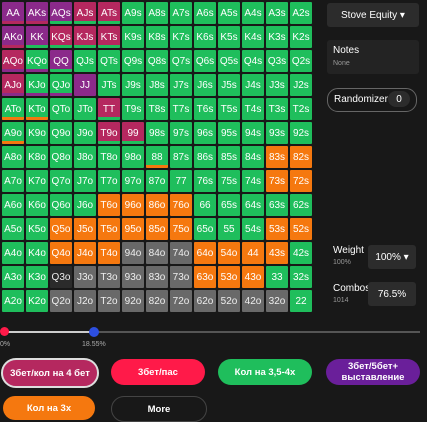  What do you see at coordinates (229, 85) in the screenshot?
I see `hand-cell-J5s: J5s` at bounding box center [229, 85].